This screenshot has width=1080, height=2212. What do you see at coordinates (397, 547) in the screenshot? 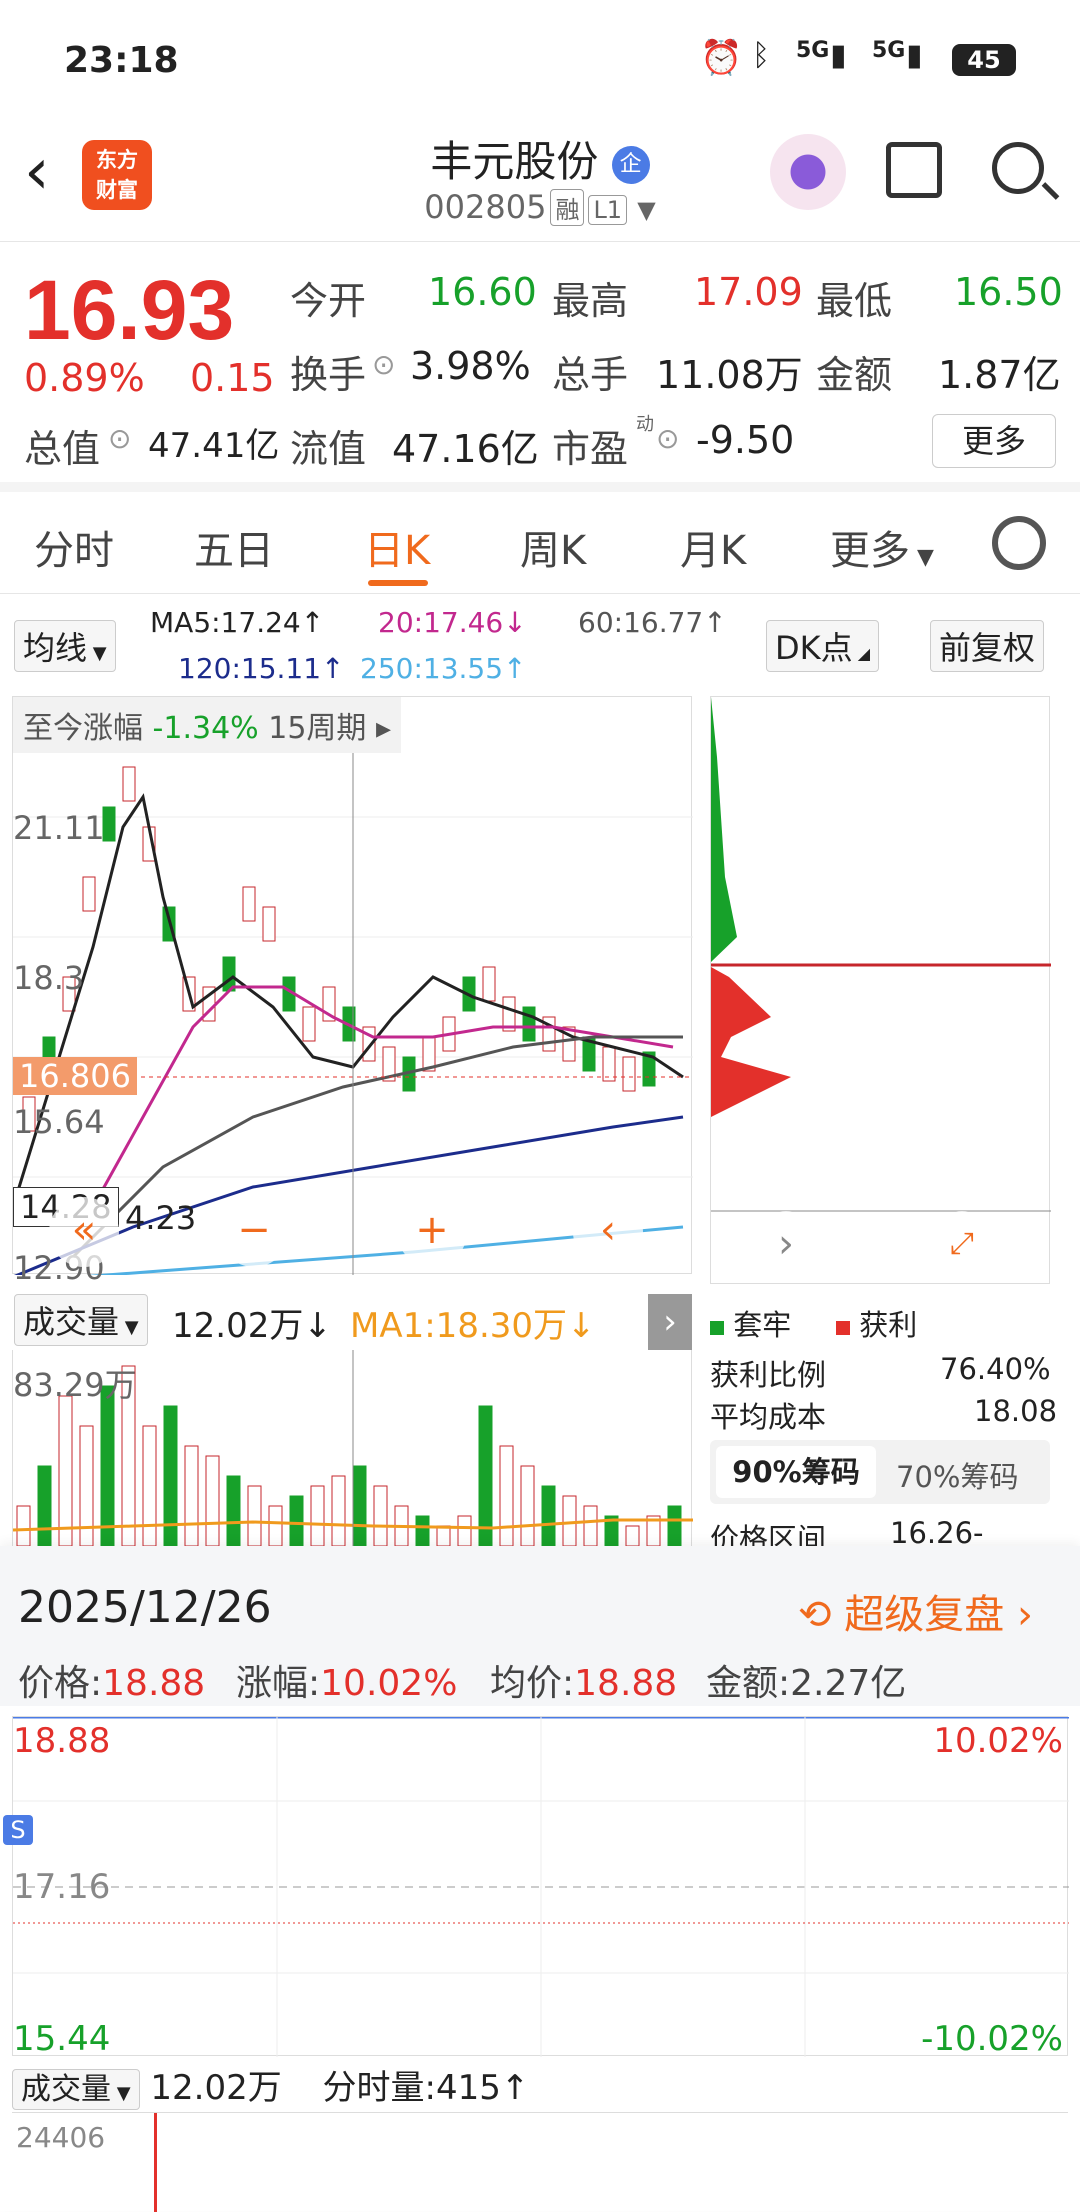
I see `tab-daily-k: 日K` at bounding box center [397, 547].